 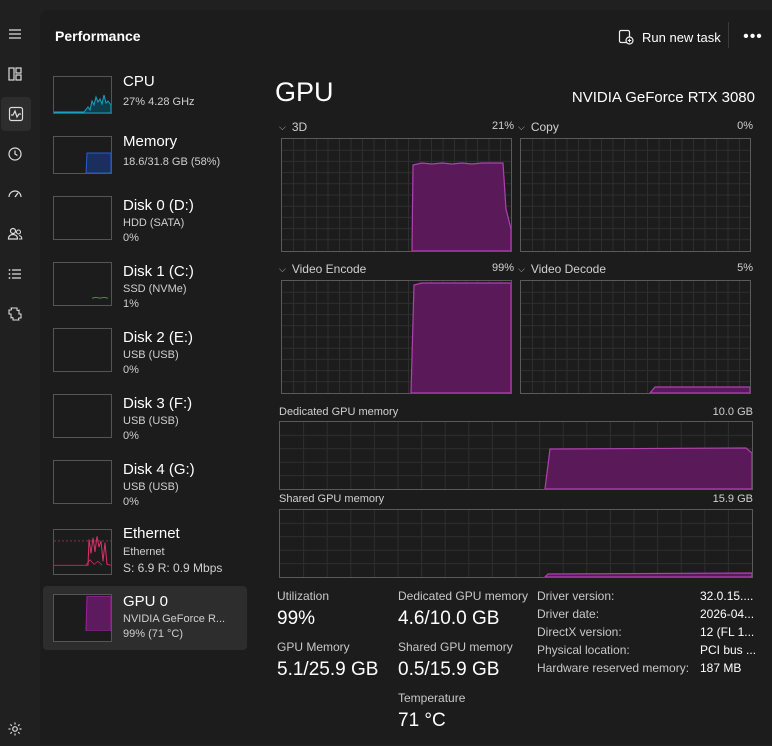 What do you see at coordinates (15, 154) in the screenshot?
I see `app-history-icon` at bounding box center [15, 154].